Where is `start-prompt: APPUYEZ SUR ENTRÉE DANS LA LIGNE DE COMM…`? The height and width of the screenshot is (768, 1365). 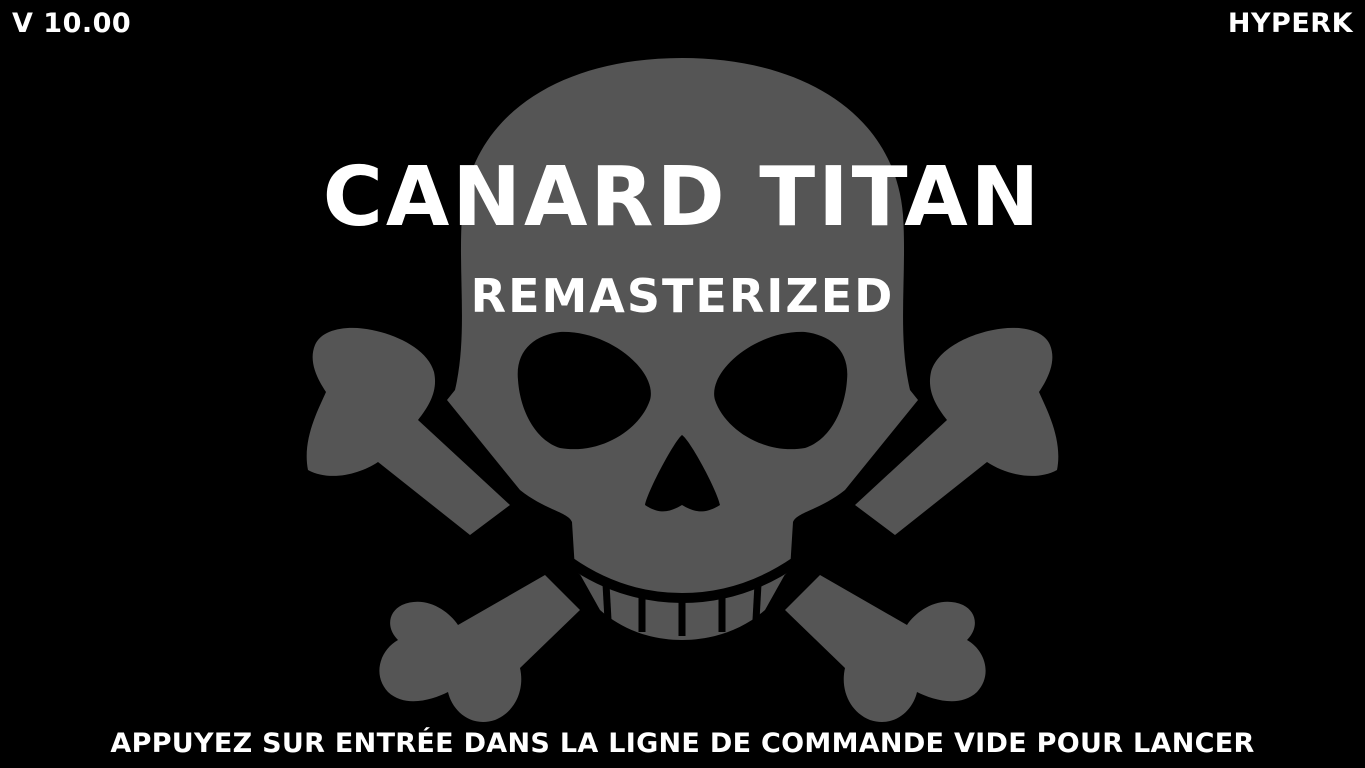 start-prompt: APPUYEZ SUR ENTRÉE DANS LA LIGNE DE COMM… is located at coordinates (682, 743).